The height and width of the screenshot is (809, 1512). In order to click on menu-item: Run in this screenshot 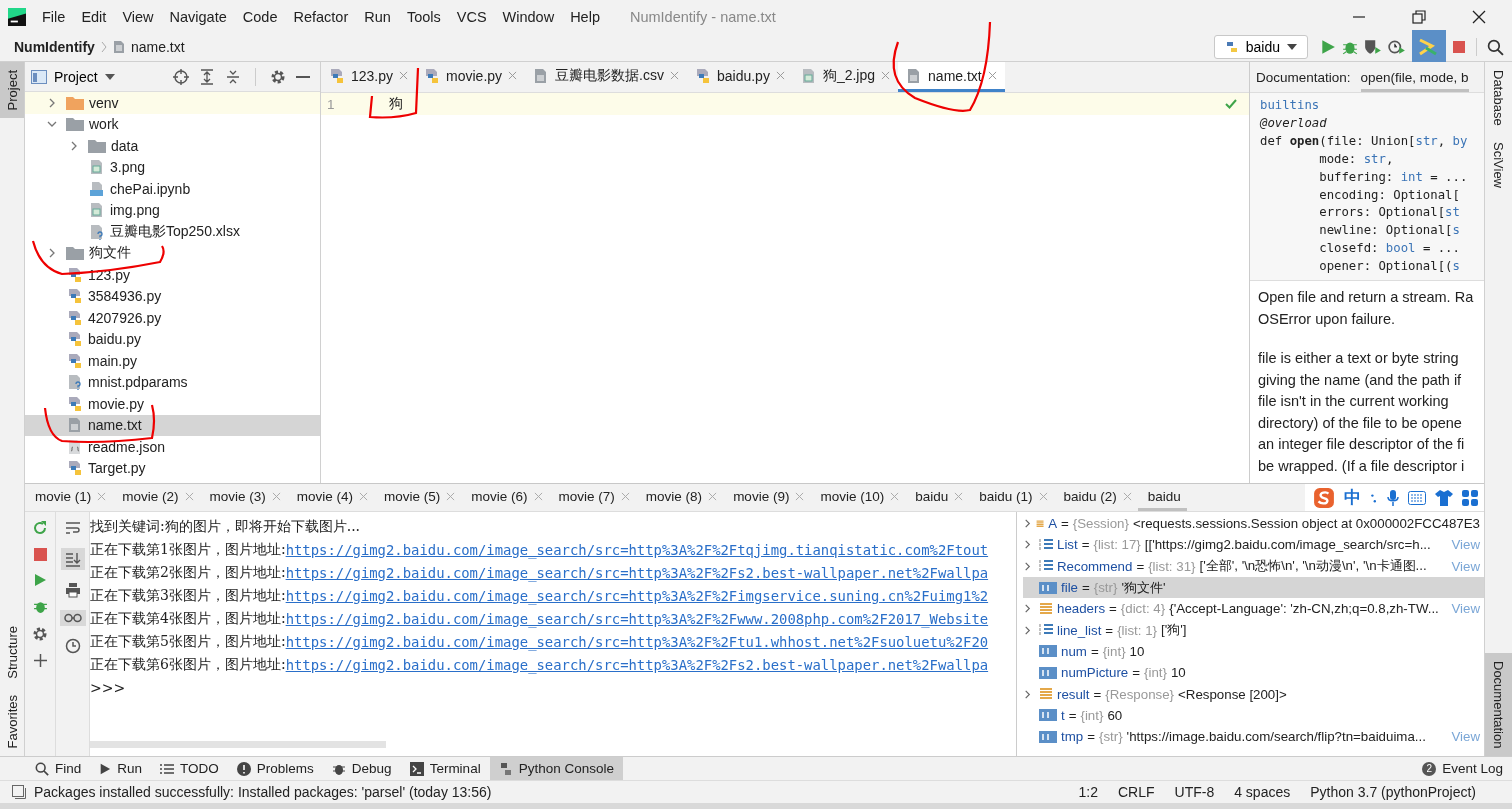, I will do `click(377, 16)`.